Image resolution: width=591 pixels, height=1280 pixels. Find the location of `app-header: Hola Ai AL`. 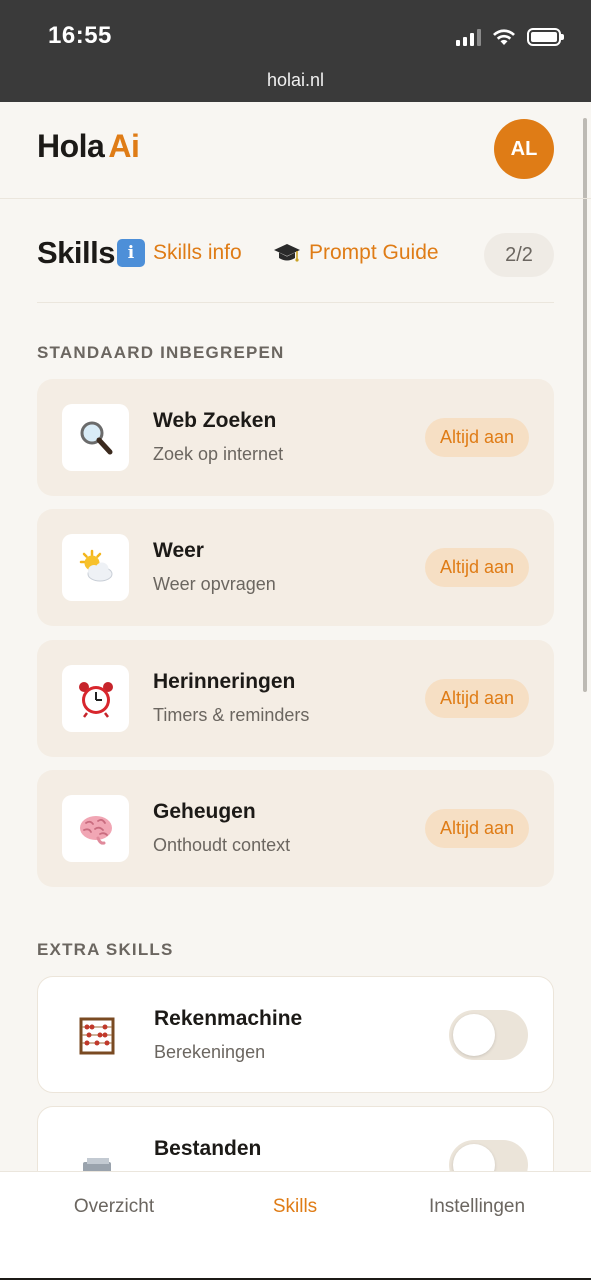

app-header: Hola Ai AL is located at coordinates (295, 150).